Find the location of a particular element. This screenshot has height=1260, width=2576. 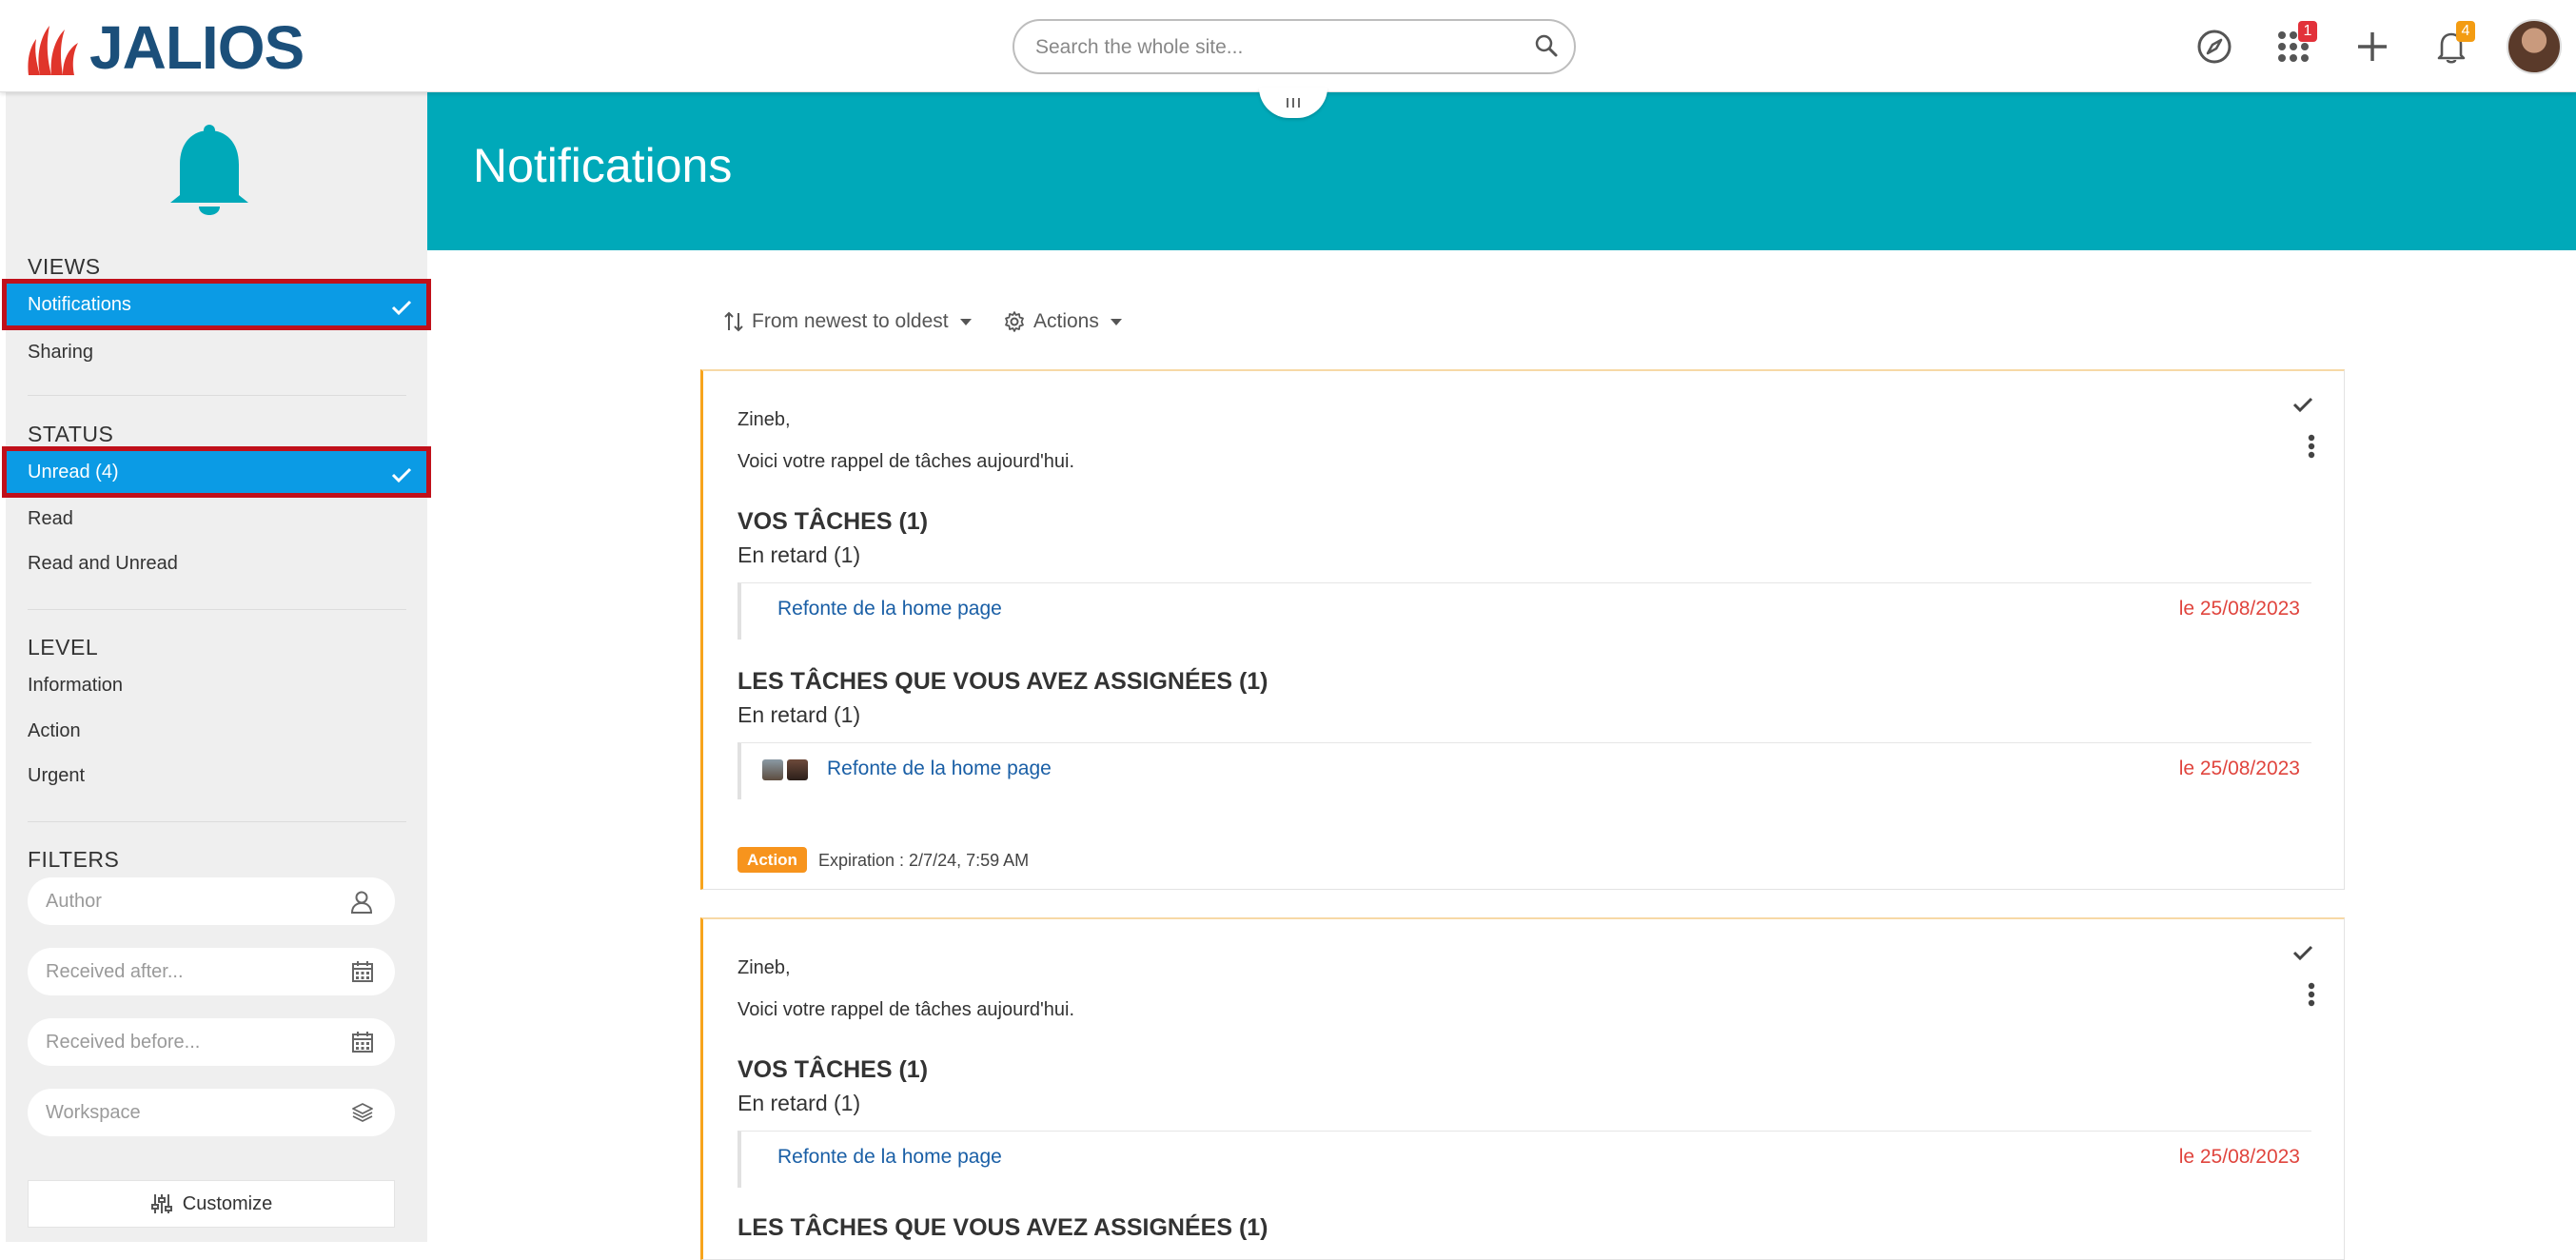

author-field is located at coordinates (188, 901).